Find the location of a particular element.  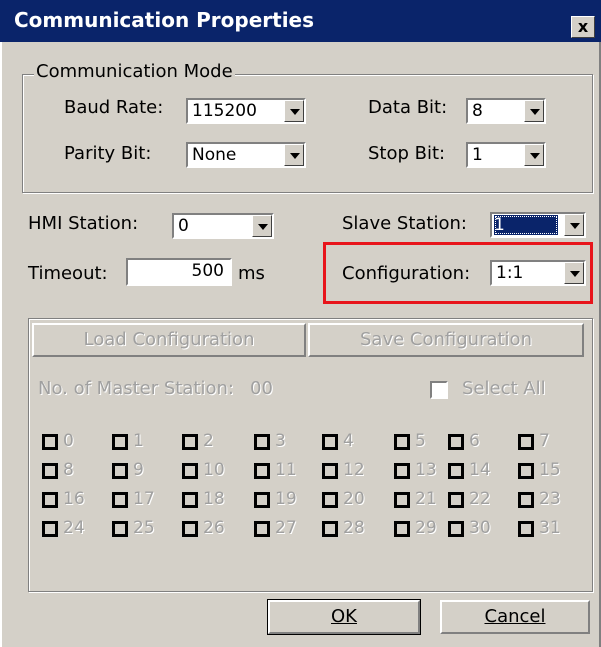

close-button: x is located at coordinates (583, 27).